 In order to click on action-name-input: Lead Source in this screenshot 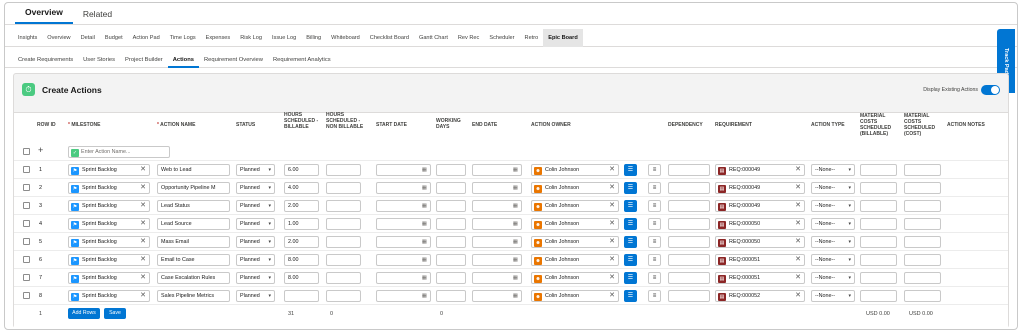, I will do `click(193, 224)`.